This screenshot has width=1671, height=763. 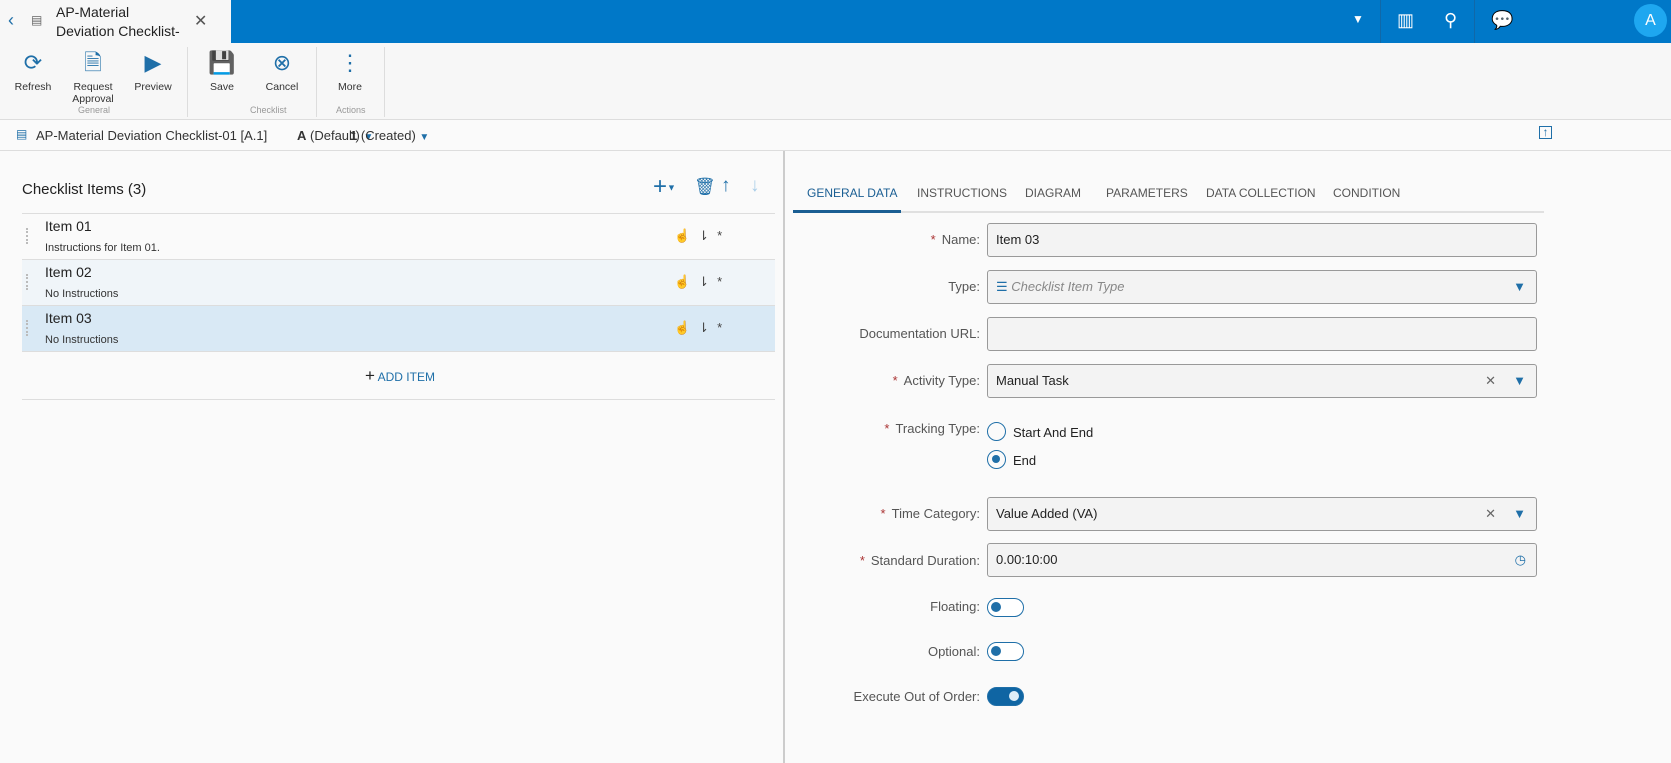 What do you see at coordinates (852, 193) in the screenshot?
I see `tab-general-data: GENERAL DATA` at bounding box center [852, 193].